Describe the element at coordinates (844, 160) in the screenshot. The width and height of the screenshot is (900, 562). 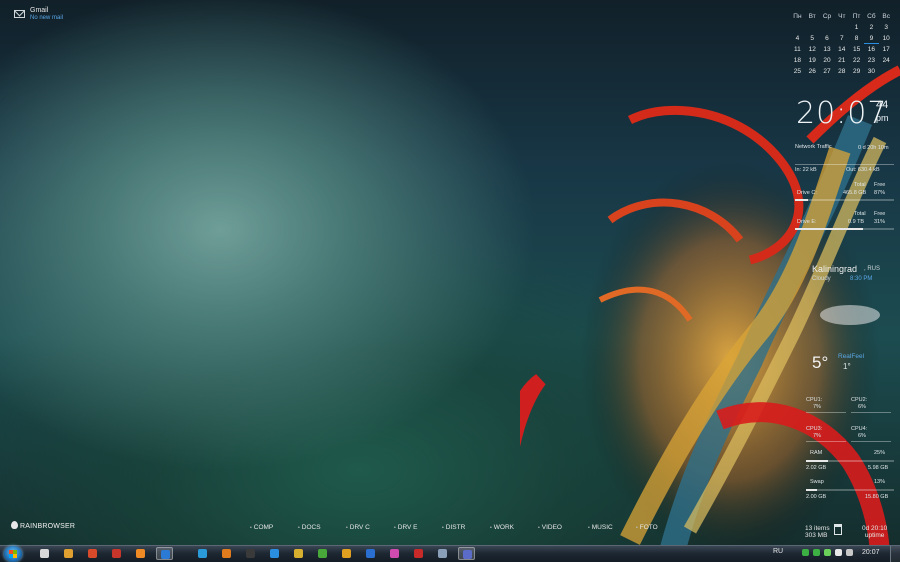
I see `network-graph` at that location.